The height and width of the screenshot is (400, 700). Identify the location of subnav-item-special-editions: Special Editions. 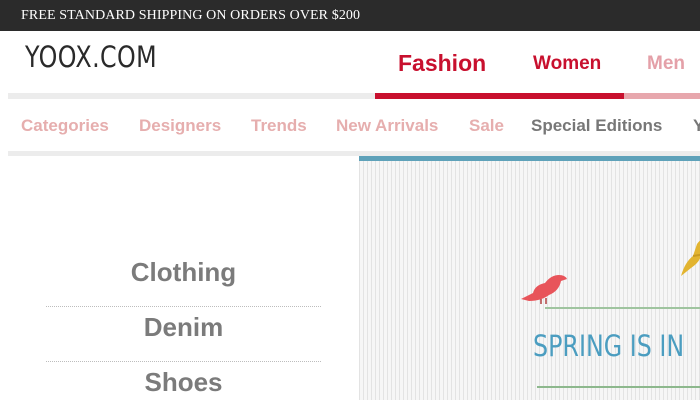
(596, 126).